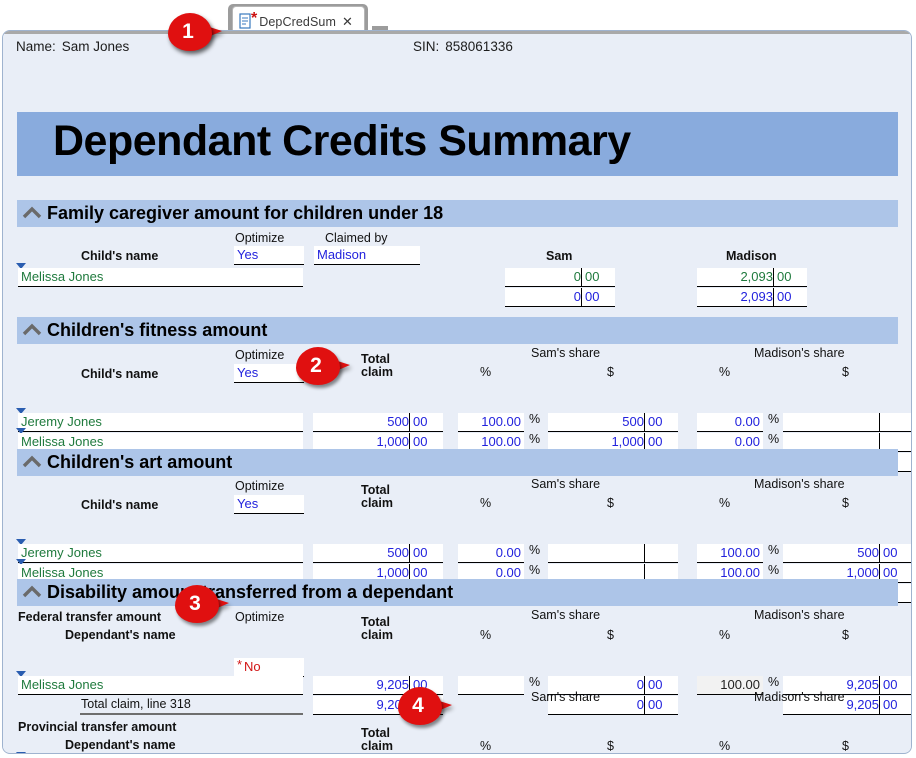 This screenshot has width=916, height=758. I want to click on total-underline, so click(191, 714).